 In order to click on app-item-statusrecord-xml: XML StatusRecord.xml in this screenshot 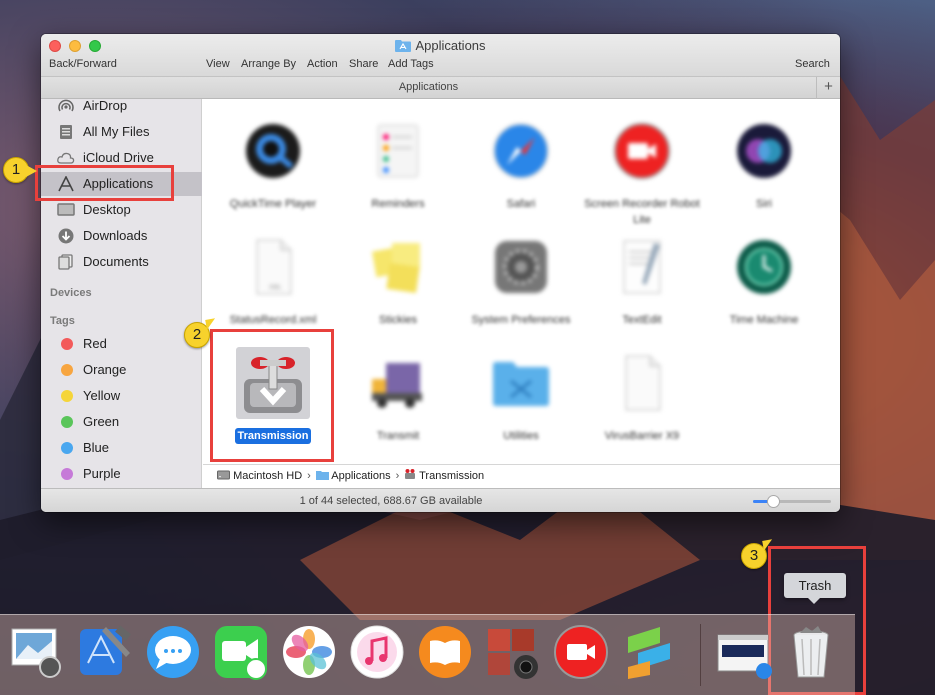, I will do `click(273, 282)`.